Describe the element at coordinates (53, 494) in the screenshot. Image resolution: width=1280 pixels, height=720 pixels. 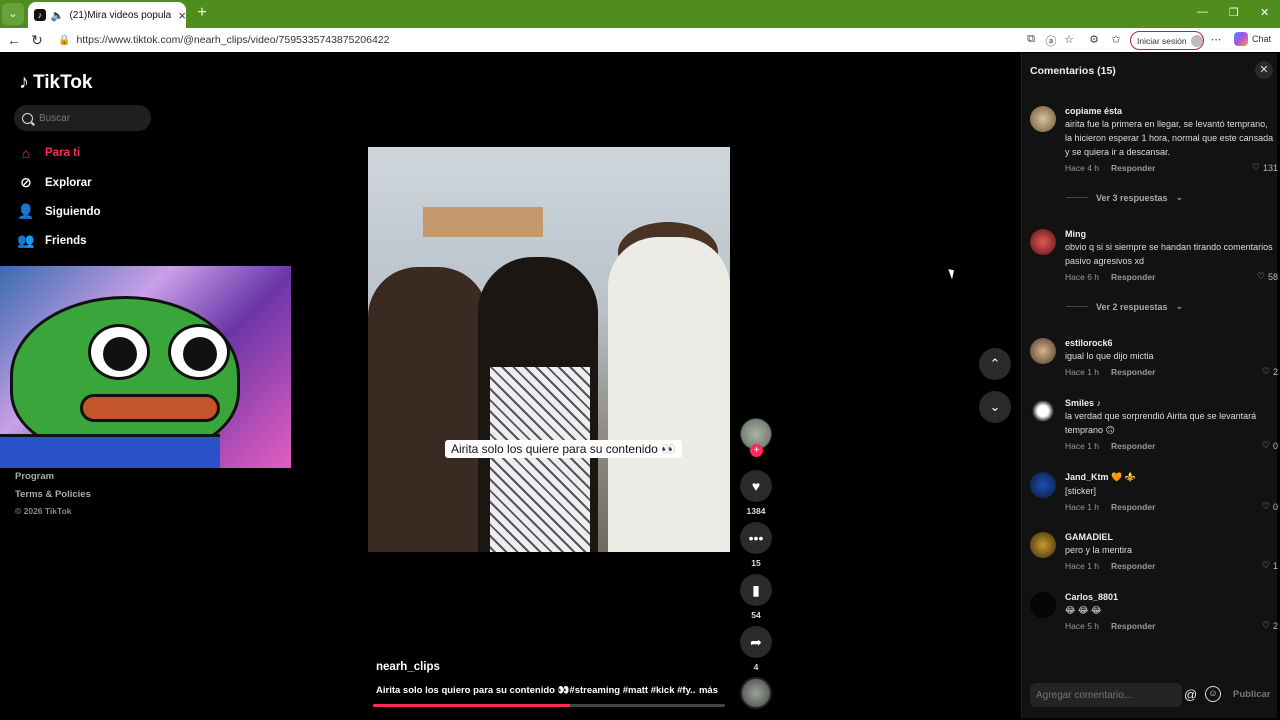
I see `footer-terms-link: Terms & Policies` at that location.